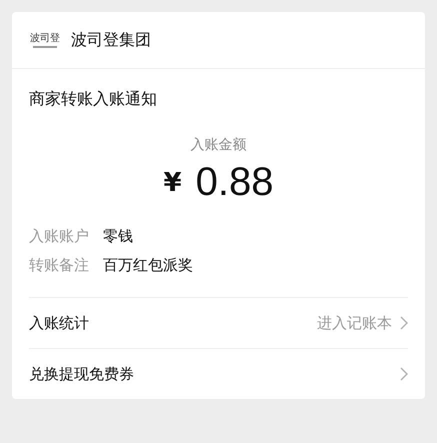  What do you see at coordinates (218, 374) in the screenshot?
I see `link-row: 兑换提现免费券` at bounding box center [218, 374].